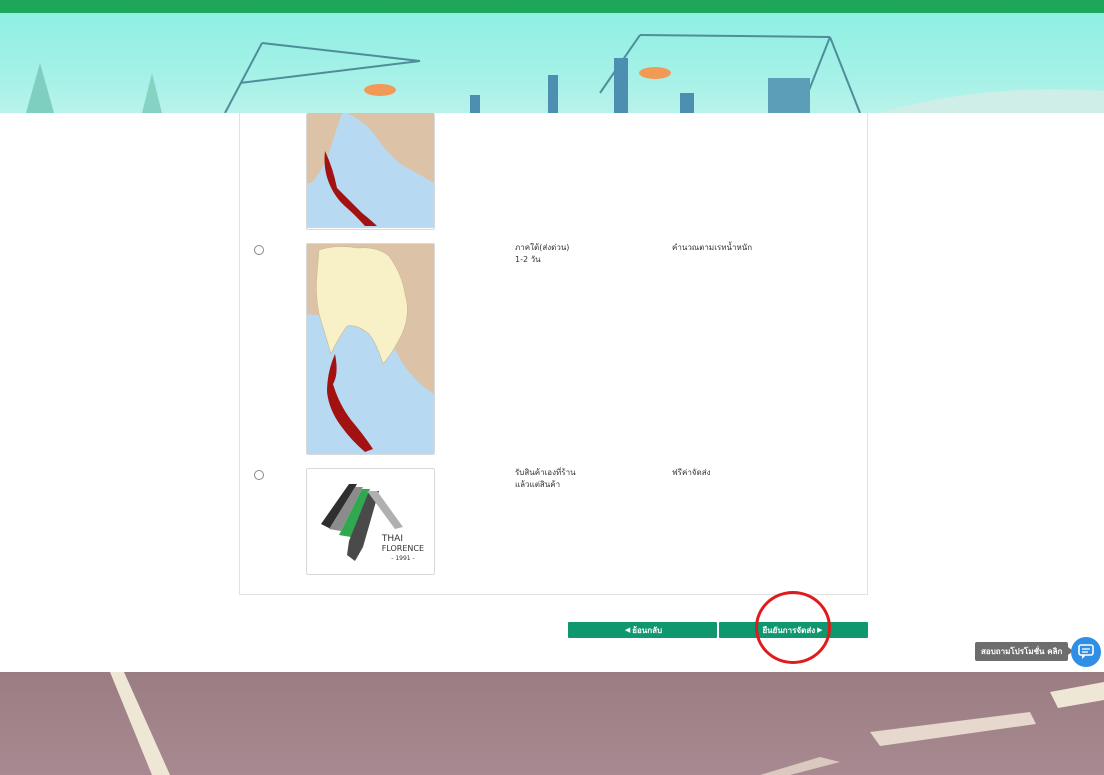 This screenshot has height=775, width=1104. I want to click on chat-button, so click(1086, 652).